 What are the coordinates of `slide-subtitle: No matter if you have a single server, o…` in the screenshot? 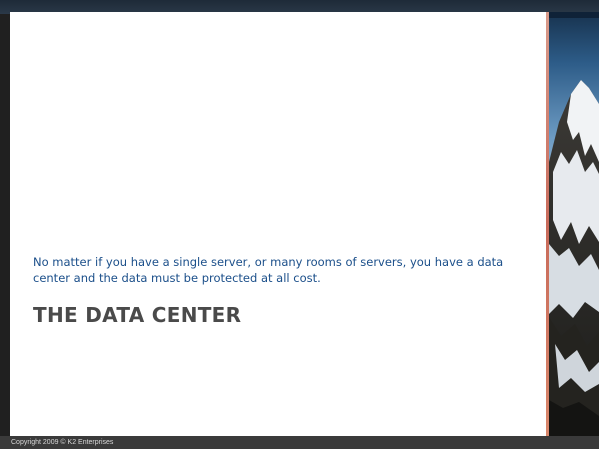 It's located at (268, 270).